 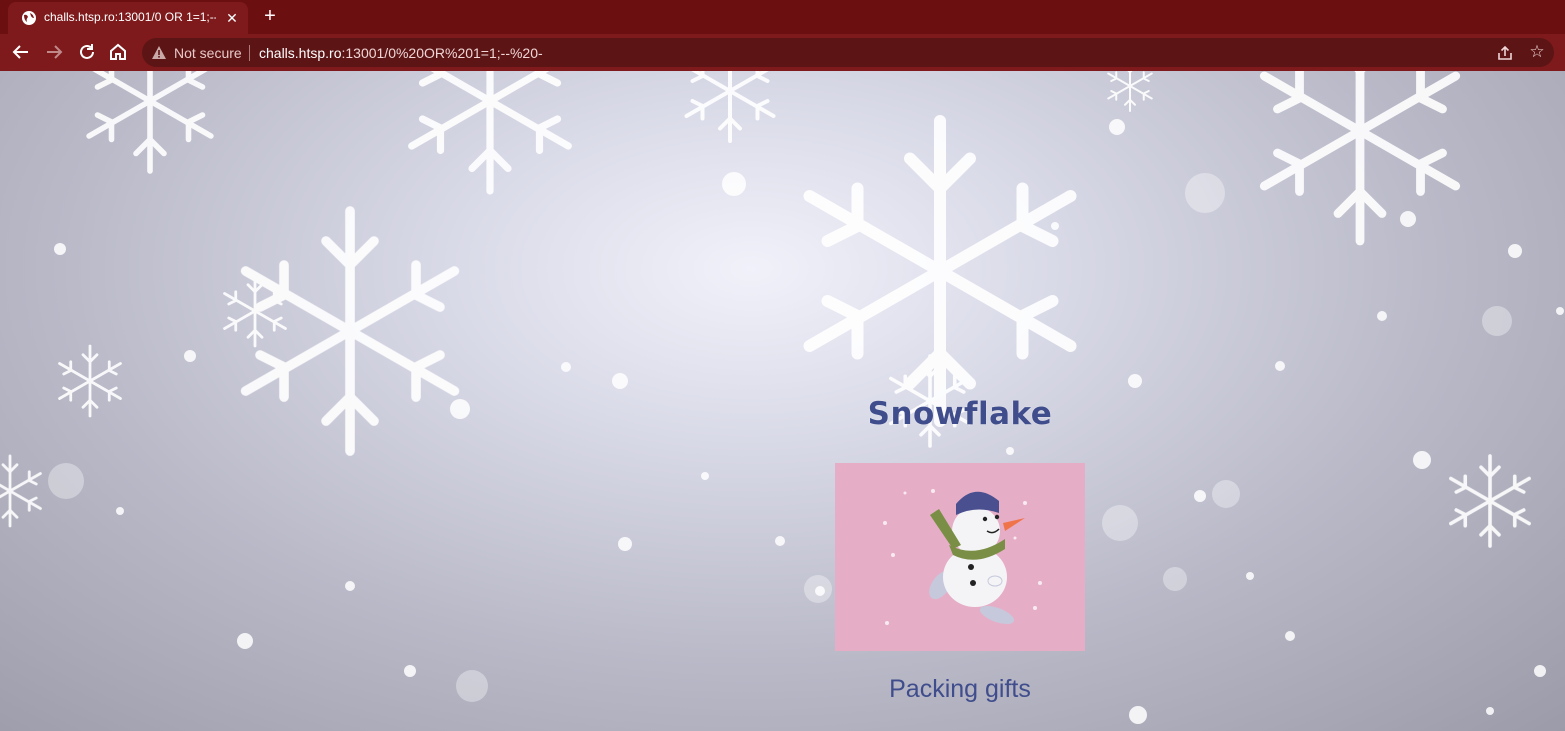 What do you see at coordinates (960, 689) in the screenshot?
I see `item-caption: Packing gifts` at bounding box center [960, 689].